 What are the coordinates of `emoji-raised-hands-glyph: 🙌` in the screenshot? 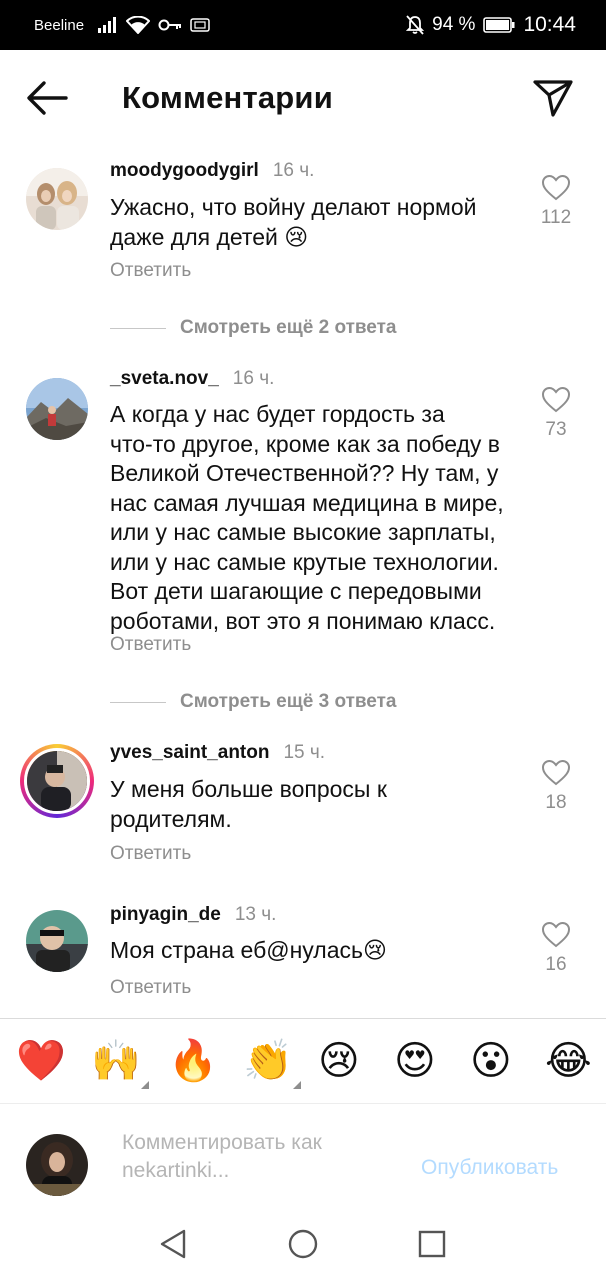 It's located at (116, 1061).